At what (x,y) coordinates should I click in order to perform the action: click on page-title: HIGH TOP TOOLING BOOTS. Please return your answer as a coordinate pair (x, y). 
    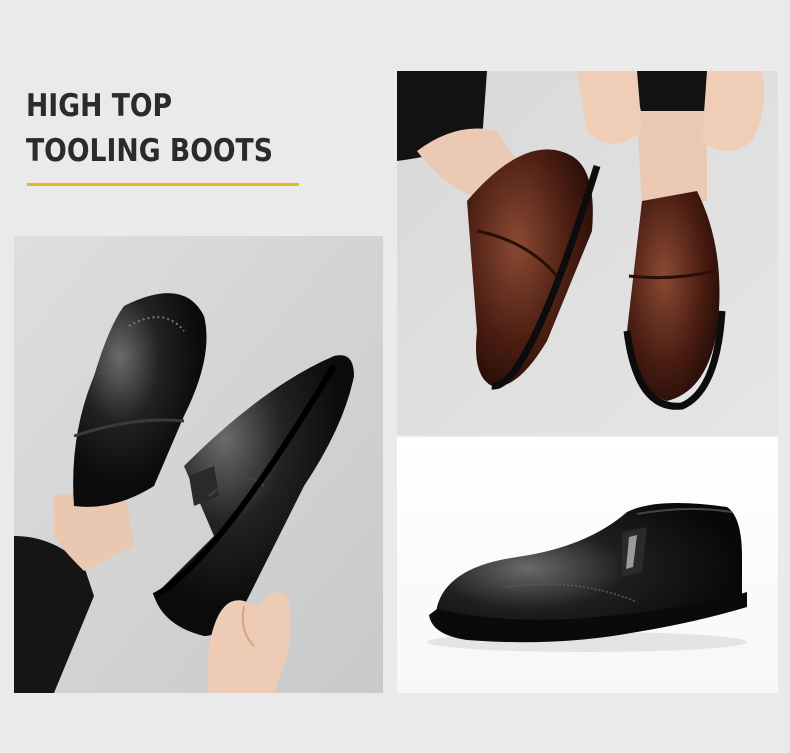
    Looking at the image, I should click on (149, 129).